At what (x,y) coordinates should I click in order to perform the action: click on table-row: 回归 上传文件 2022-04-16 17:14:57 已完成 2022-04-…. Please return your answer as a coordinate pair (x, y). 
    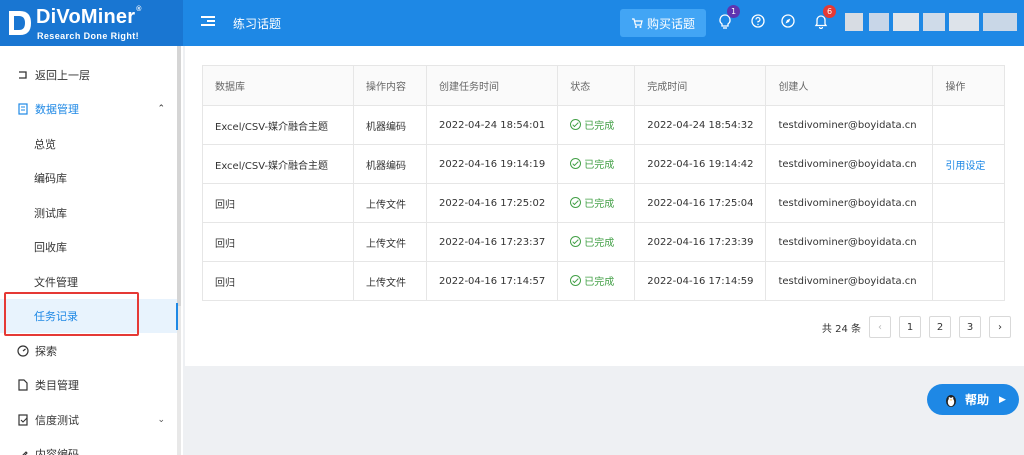
    Looking at the image, I should click on (603, 281).